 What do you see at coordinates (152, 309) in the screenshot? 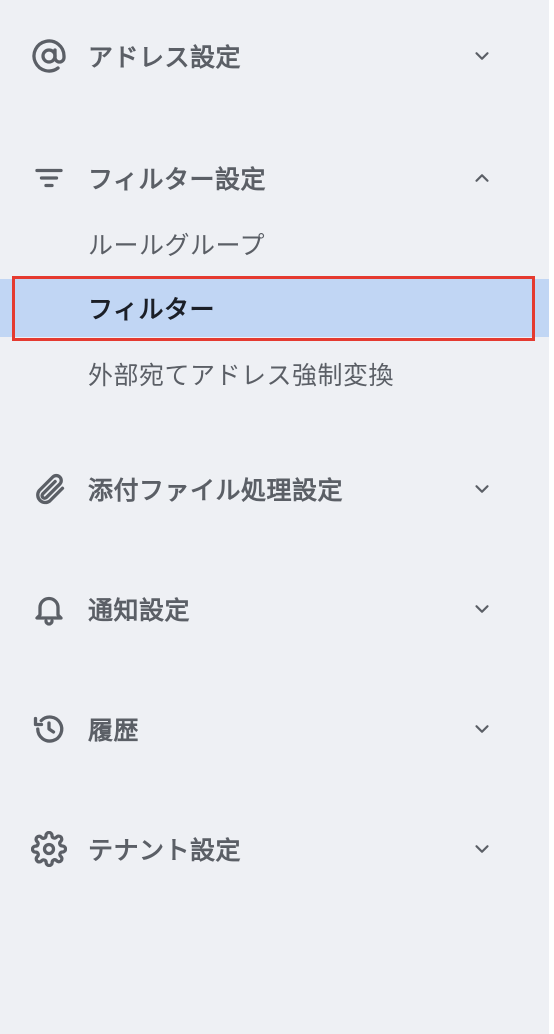
I see `nav-item-filter-label: フィルター` at bounding box center [152, 309].